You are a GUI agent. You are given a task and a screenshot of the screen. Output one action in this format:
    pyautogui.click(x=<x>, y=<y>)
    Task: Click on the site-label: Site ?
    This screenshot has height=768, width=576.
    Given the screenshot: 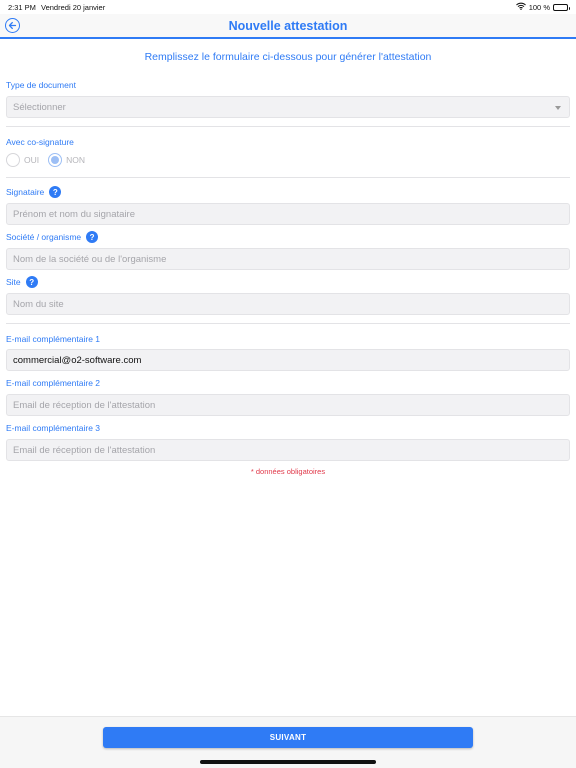 What is the action you would take?
    pyautogui.click(x=22, y=282)
    